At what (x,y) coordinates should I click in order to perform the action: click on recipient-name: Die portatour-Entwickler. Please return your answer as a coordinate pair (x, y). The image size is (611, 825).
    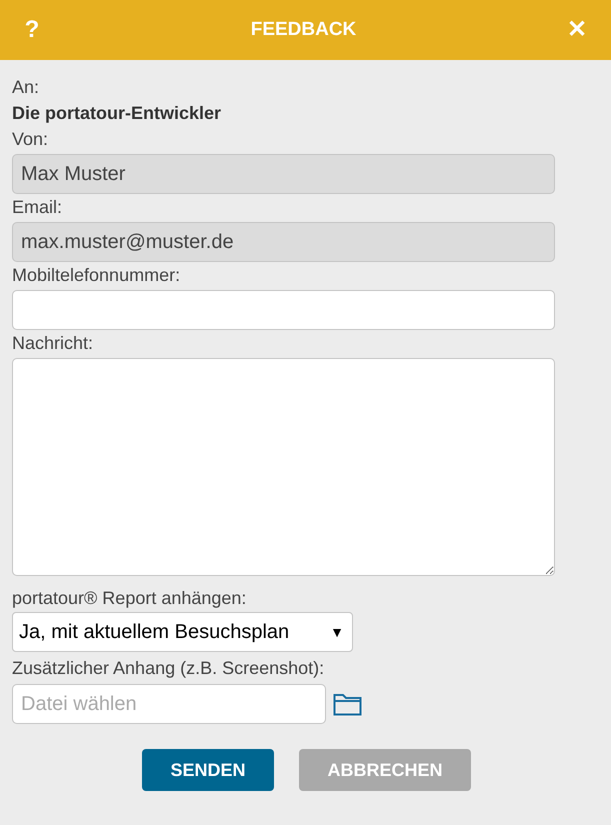
    Looking at the image, I should click on (117, 113).